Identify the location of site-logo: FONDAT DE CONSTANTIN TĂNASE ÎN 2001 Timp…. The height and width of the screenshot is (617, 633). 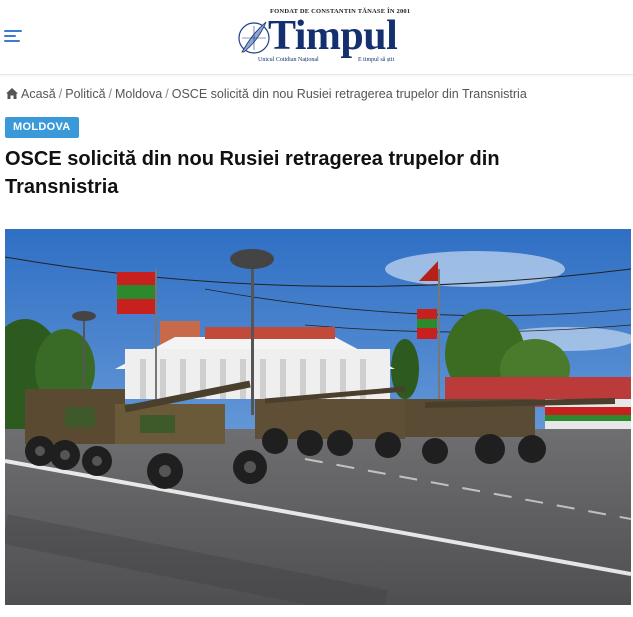
(322, 37).